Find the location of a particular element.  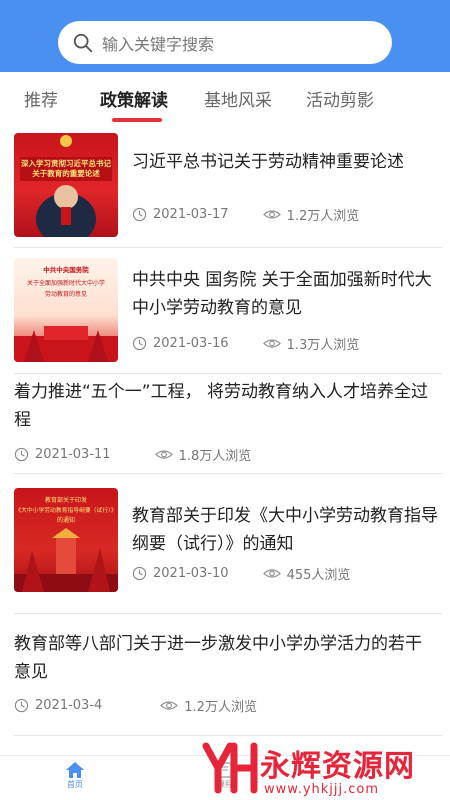

nav-home: 首页 is located at coordinates (75, 776).